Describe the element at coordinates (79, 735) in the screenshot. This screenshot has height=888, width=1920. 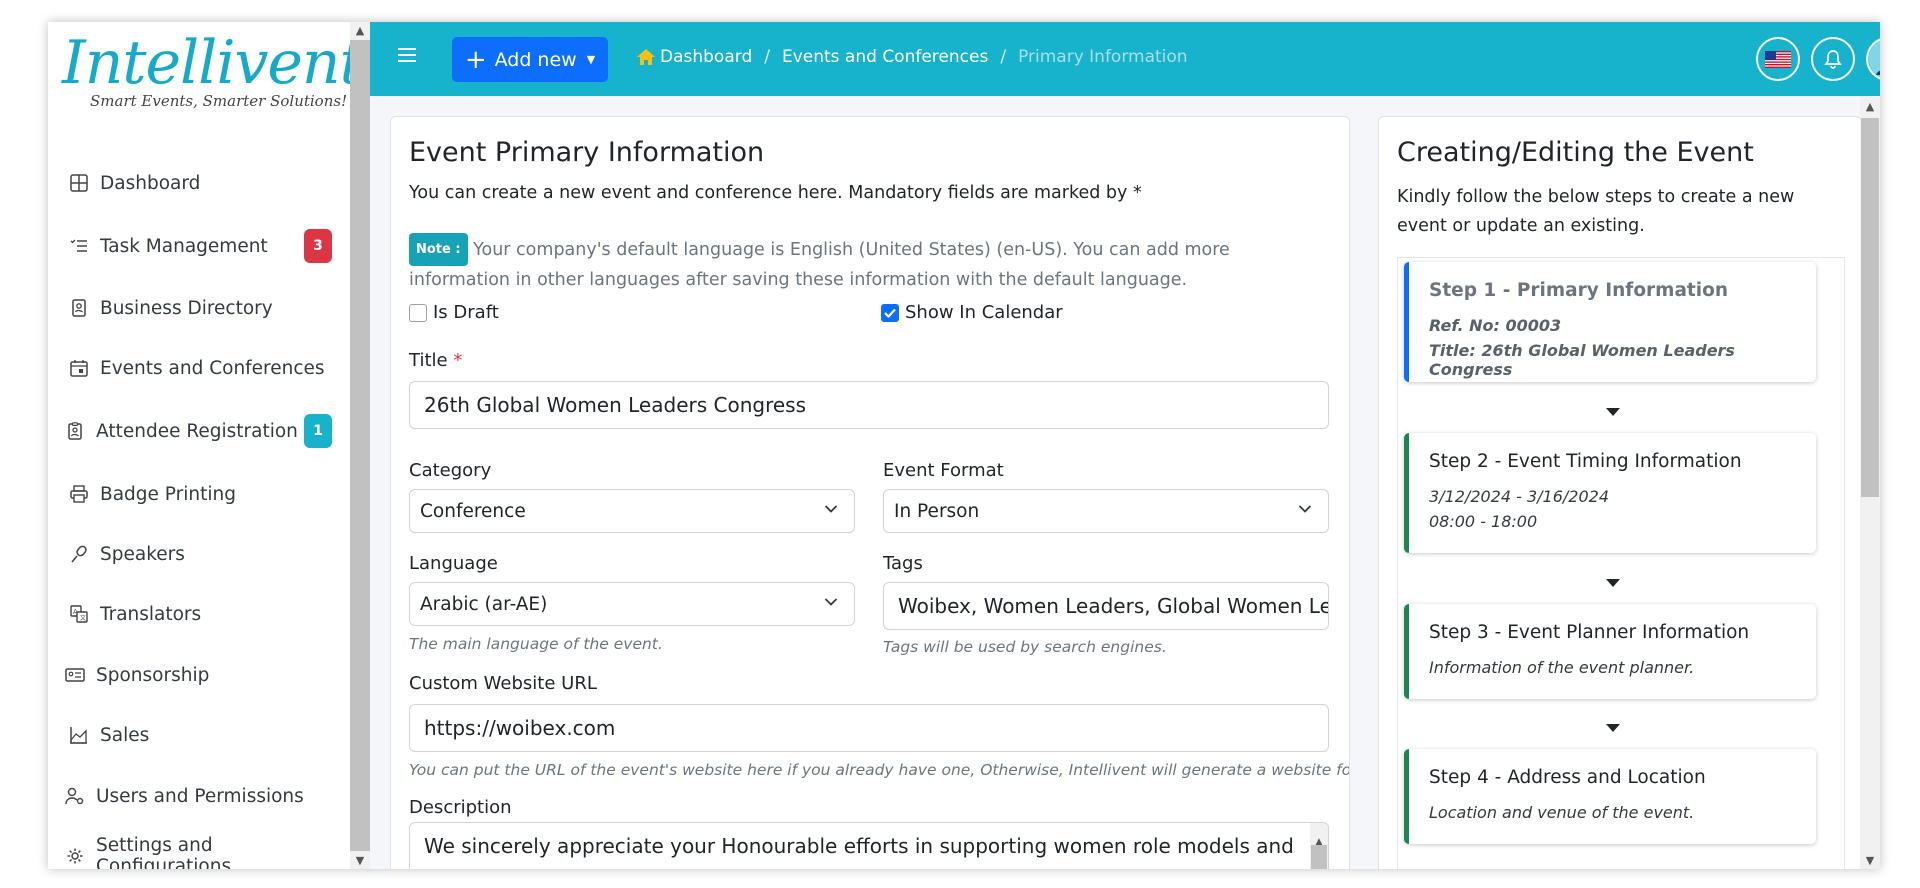
I see `chart-icon` at that location.